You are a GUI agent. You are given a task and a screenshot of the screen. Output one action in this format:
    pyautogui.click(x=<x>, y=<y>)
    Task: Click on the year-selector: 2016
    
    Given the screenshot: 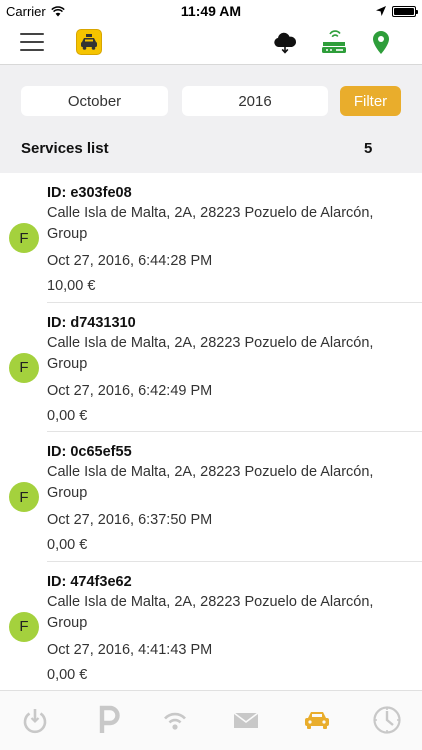 What is the action you would take?
    pyautogui.click(x=255, y=101)
    